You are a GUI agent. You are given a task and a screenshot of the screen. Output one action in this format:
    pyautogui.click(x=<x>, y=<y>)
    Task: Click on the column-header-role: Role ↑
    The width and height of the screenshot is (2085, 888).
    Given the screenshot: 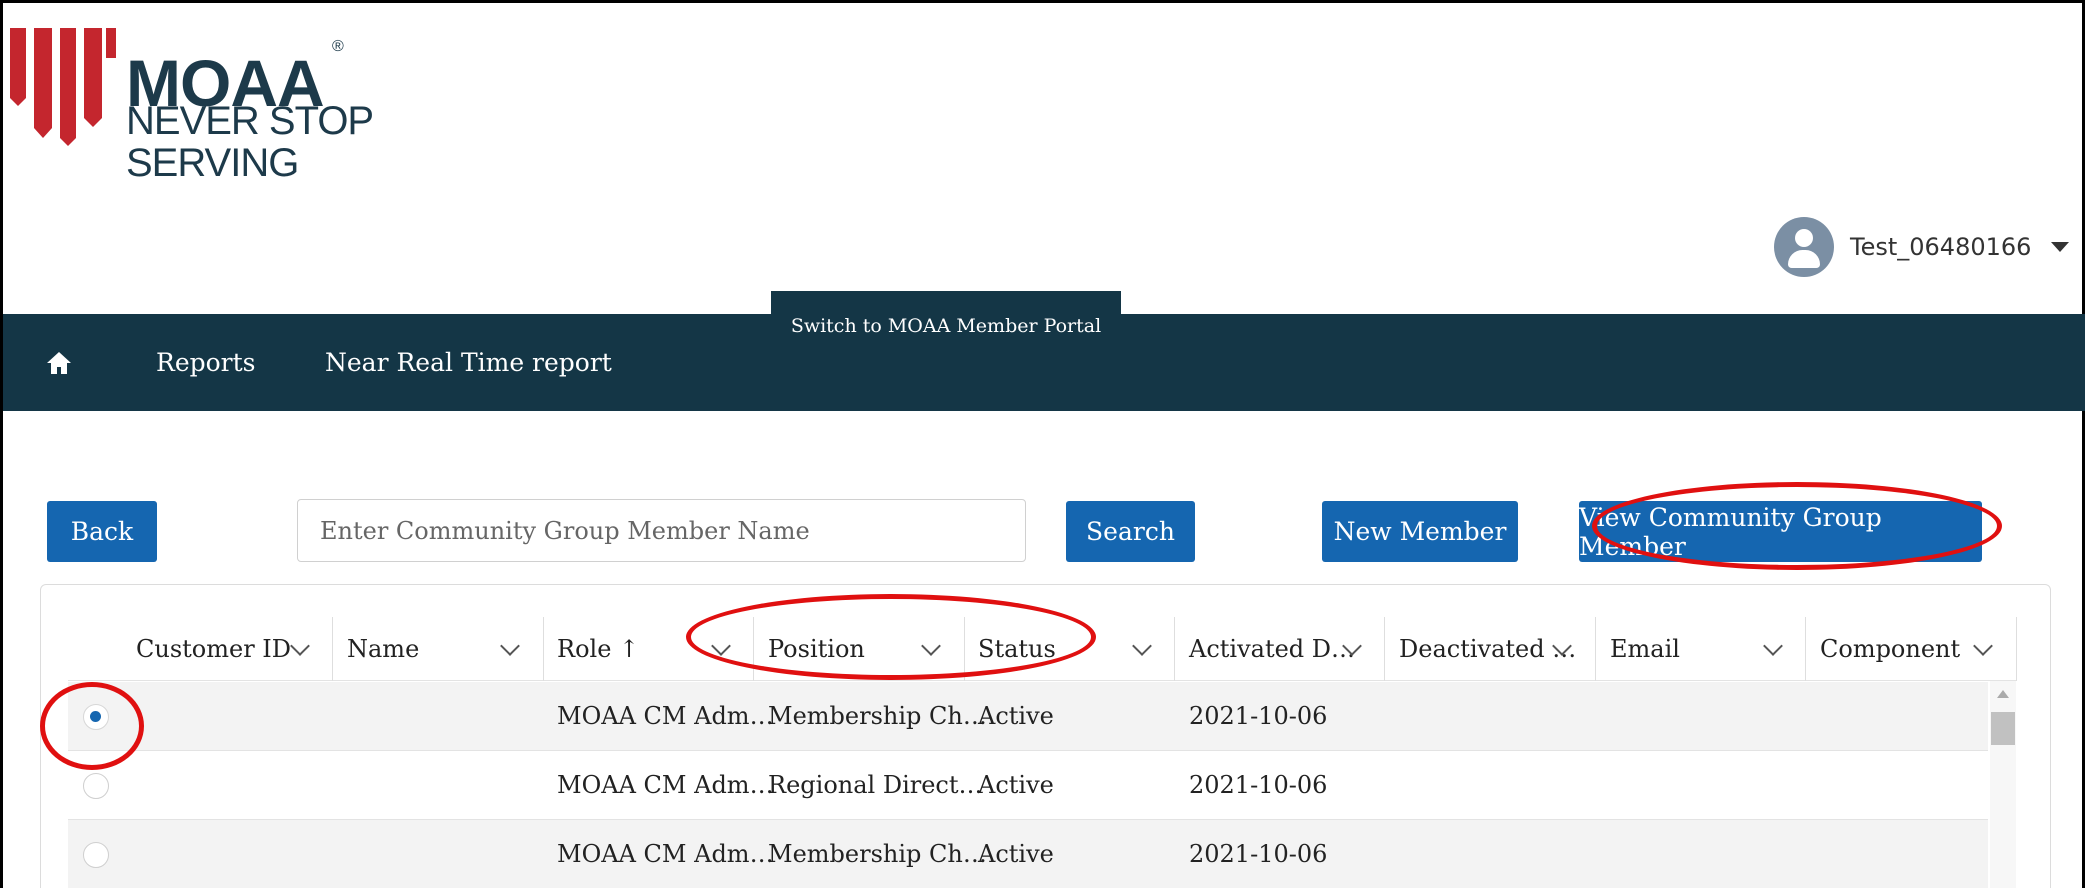 What is the action you would take?
    pyautogui.click(x=598, y=649)
    